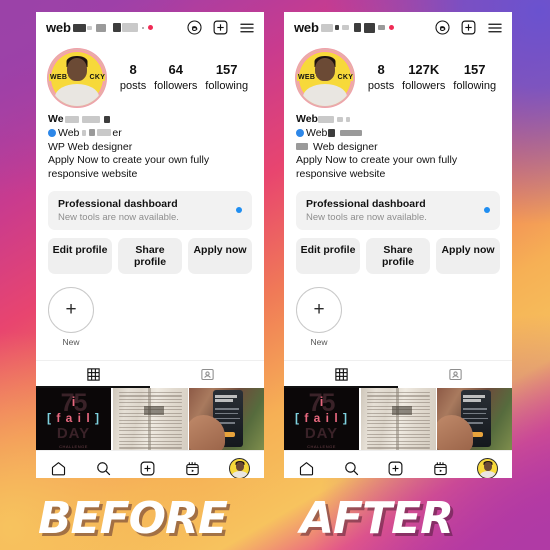  I want to click on avatar-badge-text: WEB CKY, so click(325, 77).